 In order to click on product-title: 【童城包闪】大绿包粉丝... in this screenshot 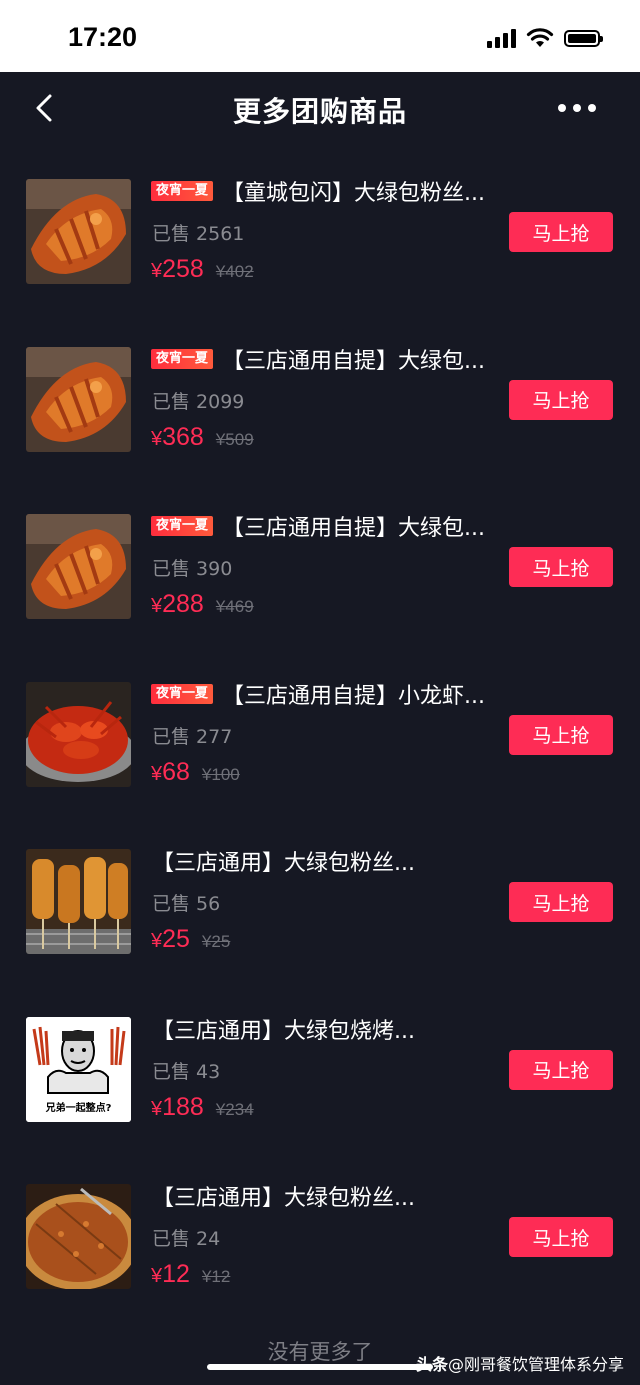, I will do `click(353, 193)`.